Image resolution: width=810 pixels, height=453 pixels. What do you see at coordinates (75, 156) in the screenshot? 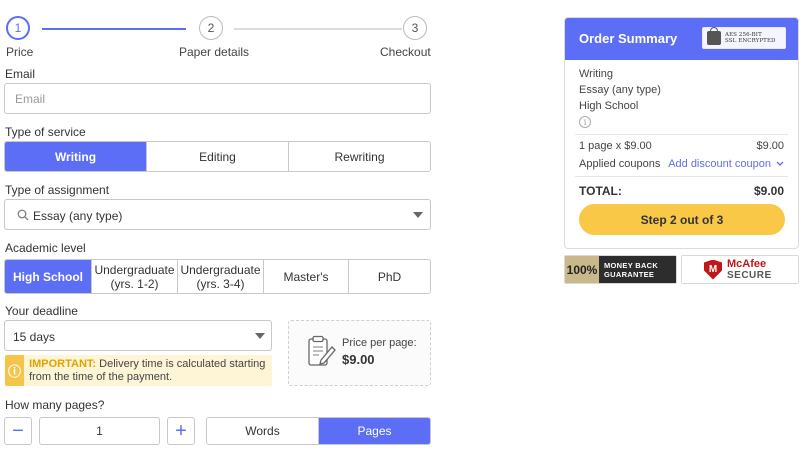
I see `service-option-writing: Writing` at bounding box center [75, 156].